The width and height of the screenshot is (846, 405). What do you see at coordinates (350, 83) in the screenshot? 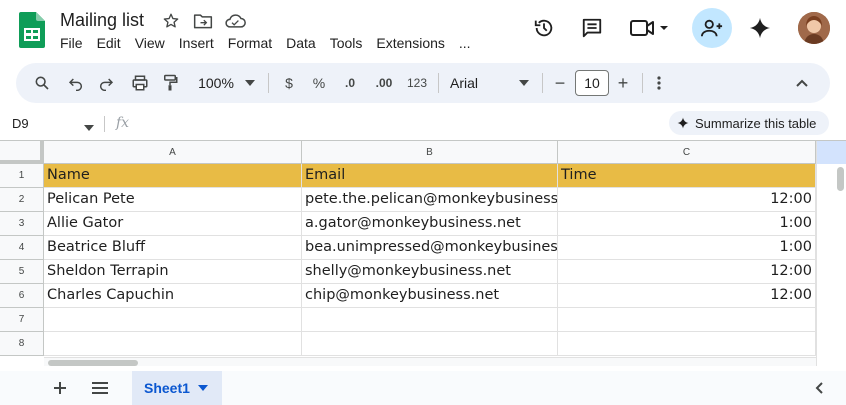
I see `decrease-decimals-button: .0` at bounding box center [350, 83].